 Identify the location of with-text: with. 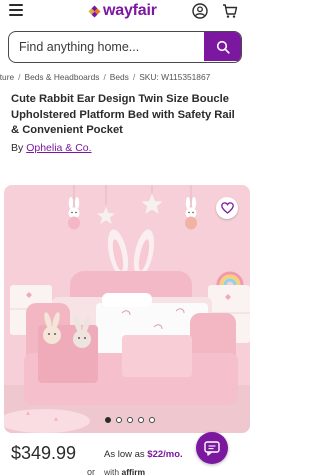
(112, 471).